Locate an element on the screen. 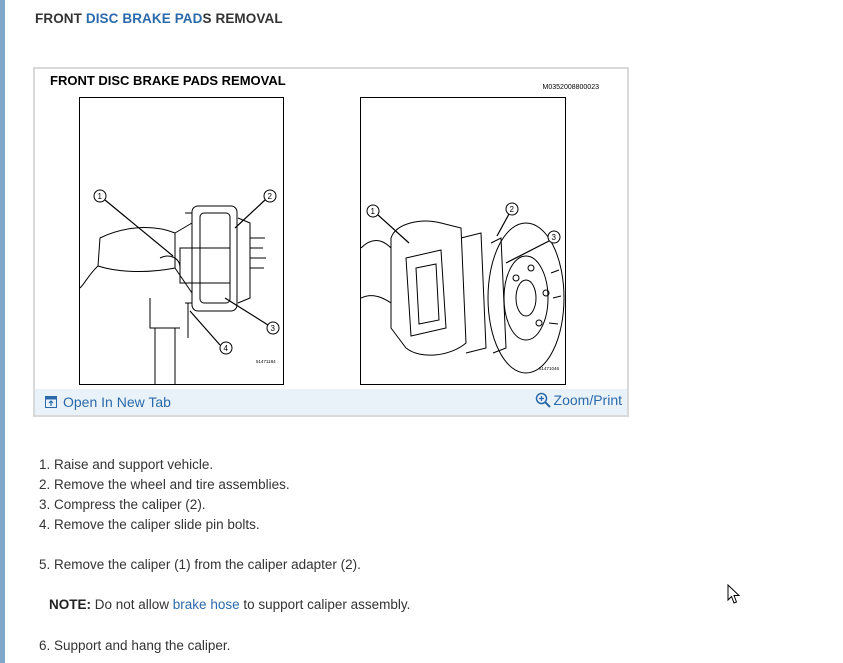 Image resolution: width=843 pixels, height=663 pixels. step-4: 4. Remove the caliper slide pin bolts. is located at coordinates (149, 524).